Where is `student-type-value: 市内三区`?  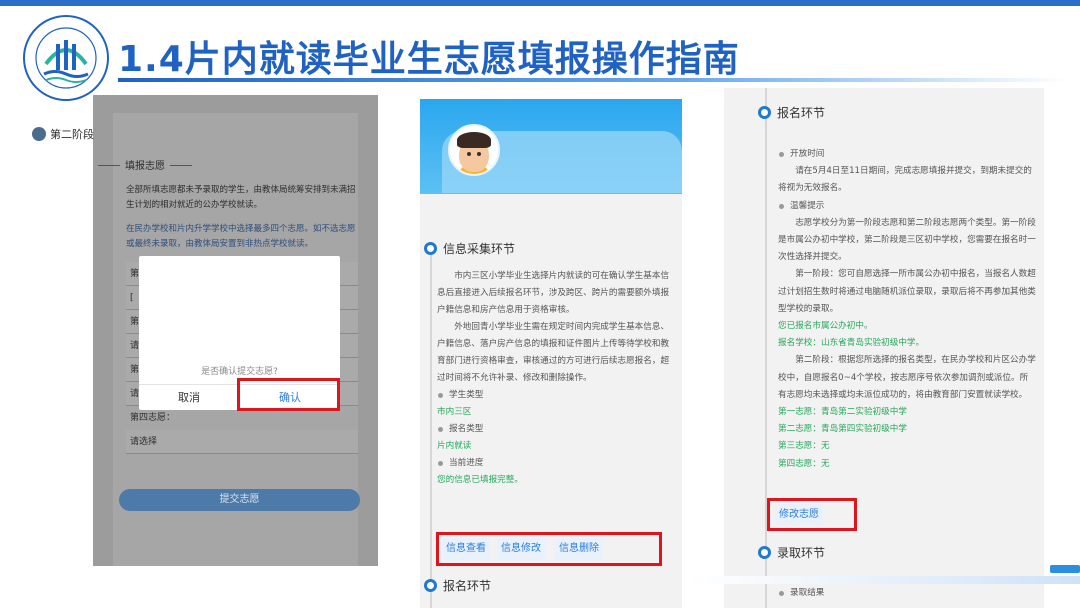
student-type-value: 市内三区 is located at coordinates (454, 412).